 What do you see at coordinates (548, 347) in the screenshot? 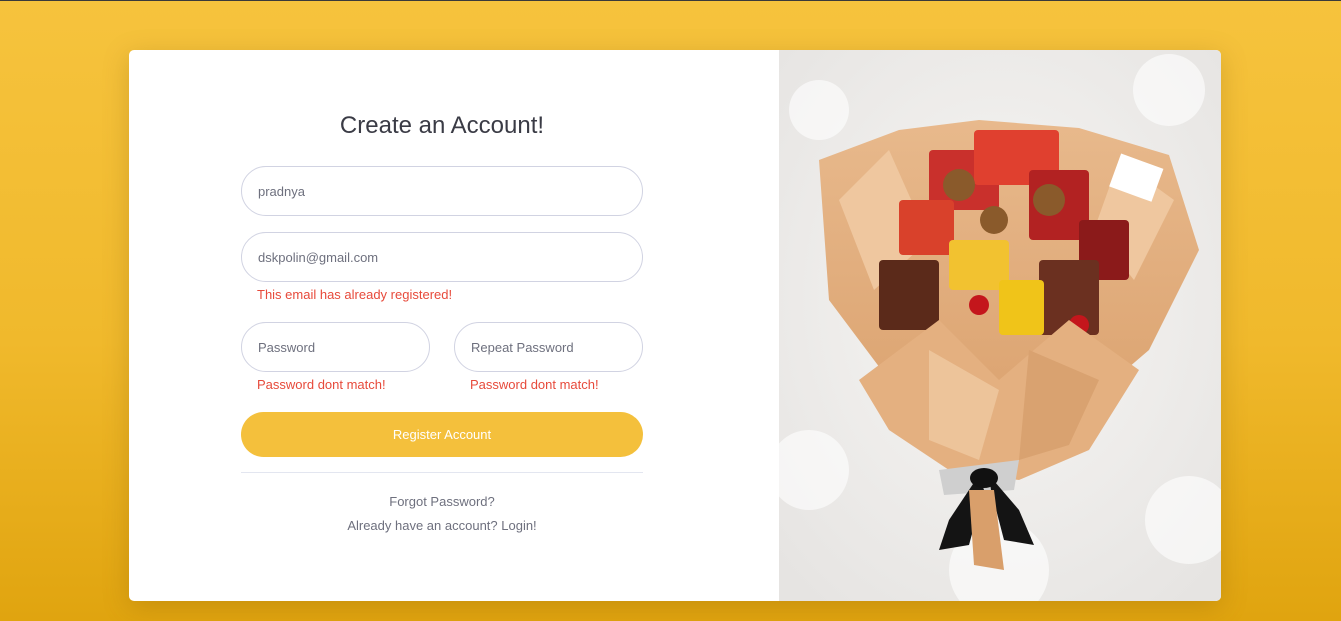
I see `repeat-password-input` at bounding box center [548, 347].